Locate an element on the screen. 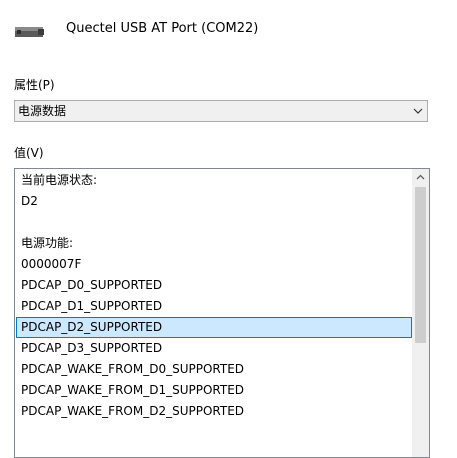  property-dropdown-value: 电源数据 is located at coordinates (42, 111).